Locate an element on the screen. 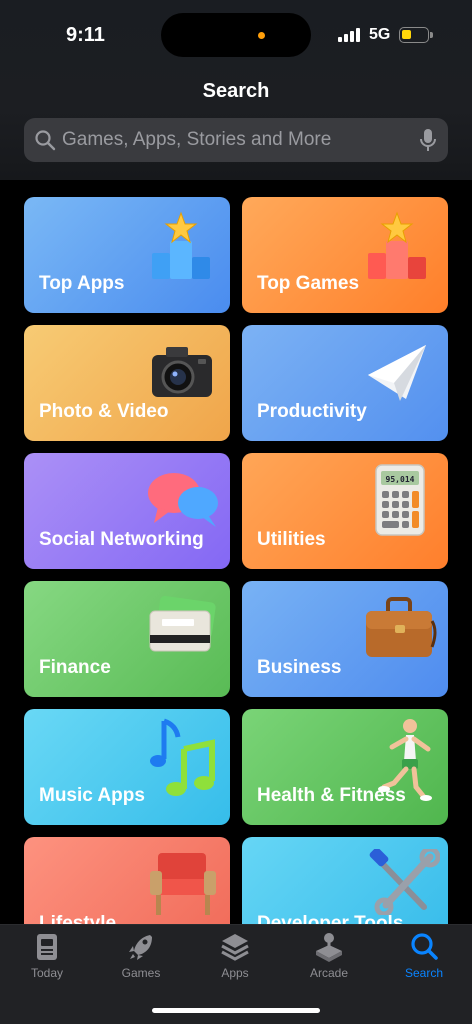 This screenshot has height=1024, width=472. microphone-icon is located at coordinates (428, 140).